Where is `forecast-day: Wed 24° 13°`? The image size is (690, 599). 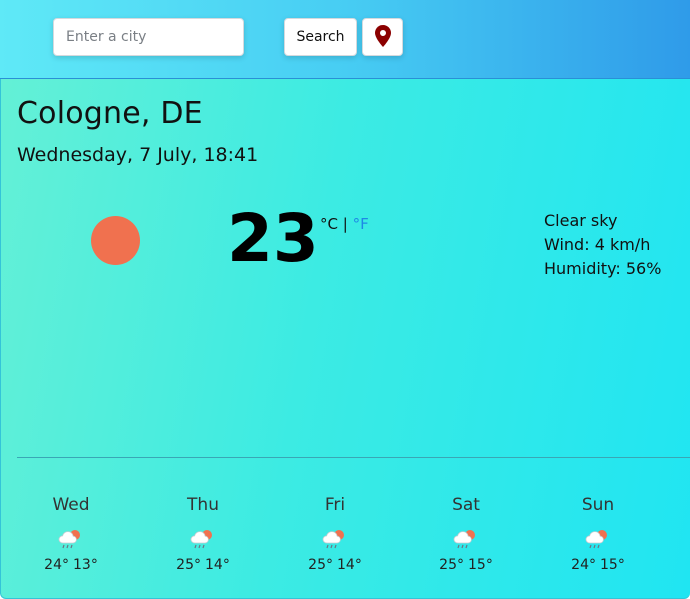
forecast-day: Wed 24° 13° is located at coordinates (71, 533).